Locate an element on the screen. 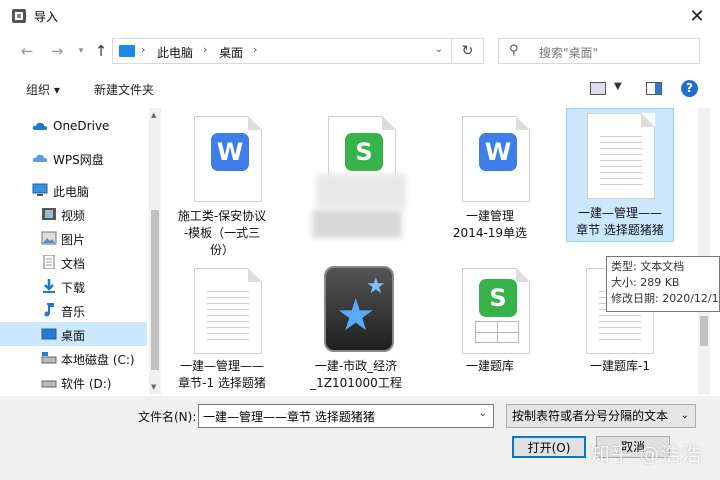 This screenshot has width=720, height=480. sidebar-item-label: 音乐 is located at coordinates (73, 312).